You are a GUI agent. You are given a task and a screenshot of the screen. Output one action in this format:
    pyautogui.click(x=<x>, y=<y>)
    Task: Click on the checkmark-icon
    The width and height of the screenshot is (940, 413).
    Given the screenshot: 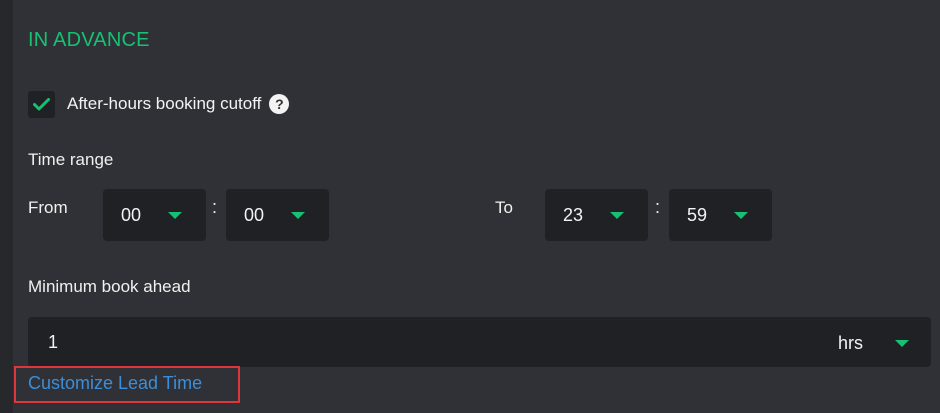 What is the action you would take?
    pyautogui.click(x=41, y=103)
    